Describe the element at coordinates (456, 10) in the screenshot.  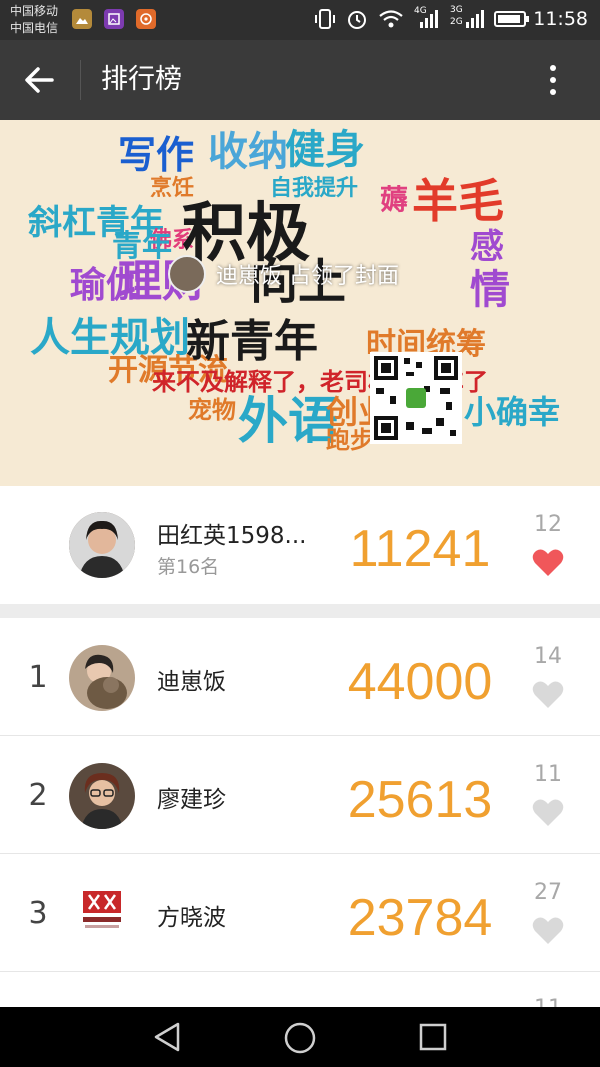
I see `network-label-3g: 3G` at that location.